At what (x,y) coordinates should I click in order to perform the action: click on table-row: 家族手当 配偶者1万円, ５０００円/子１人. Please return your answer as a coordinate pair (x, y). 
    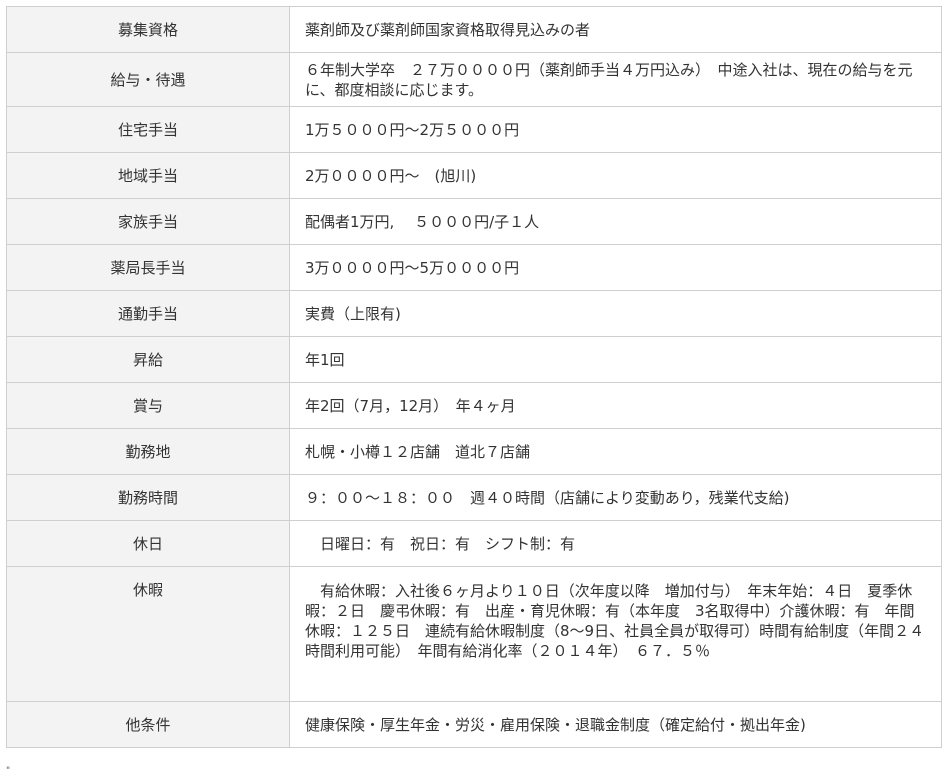
    Looking at the image, I should click on (474, 221).